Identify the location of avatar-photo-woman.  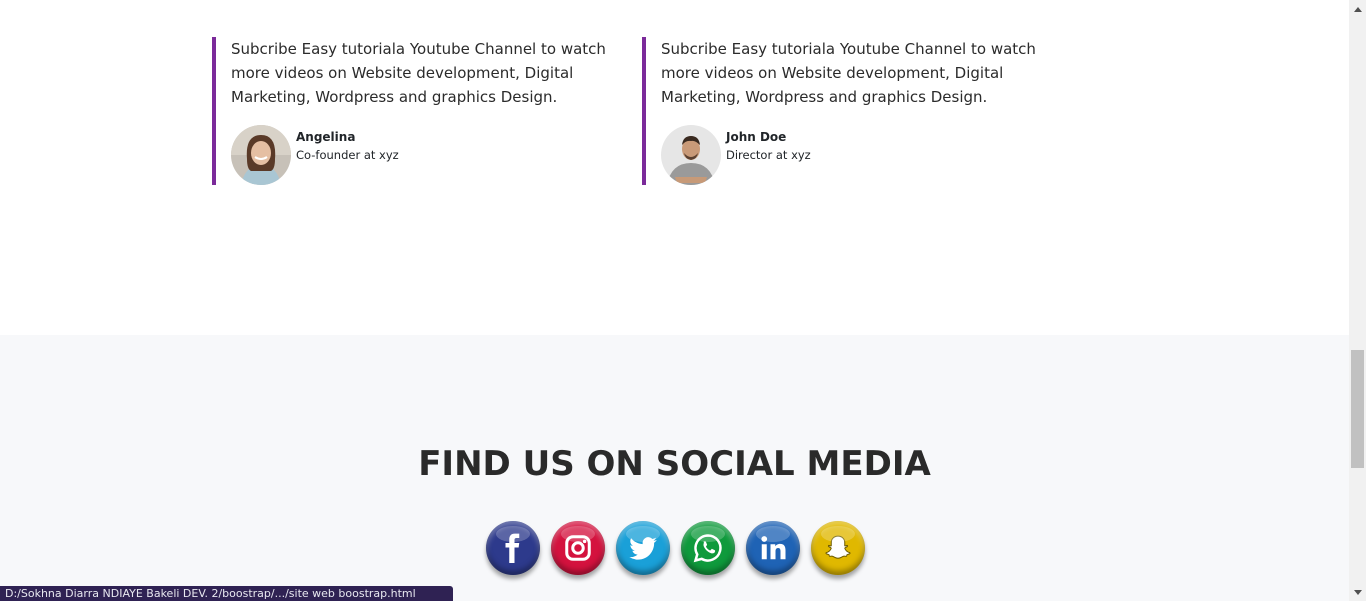
(261, 155).